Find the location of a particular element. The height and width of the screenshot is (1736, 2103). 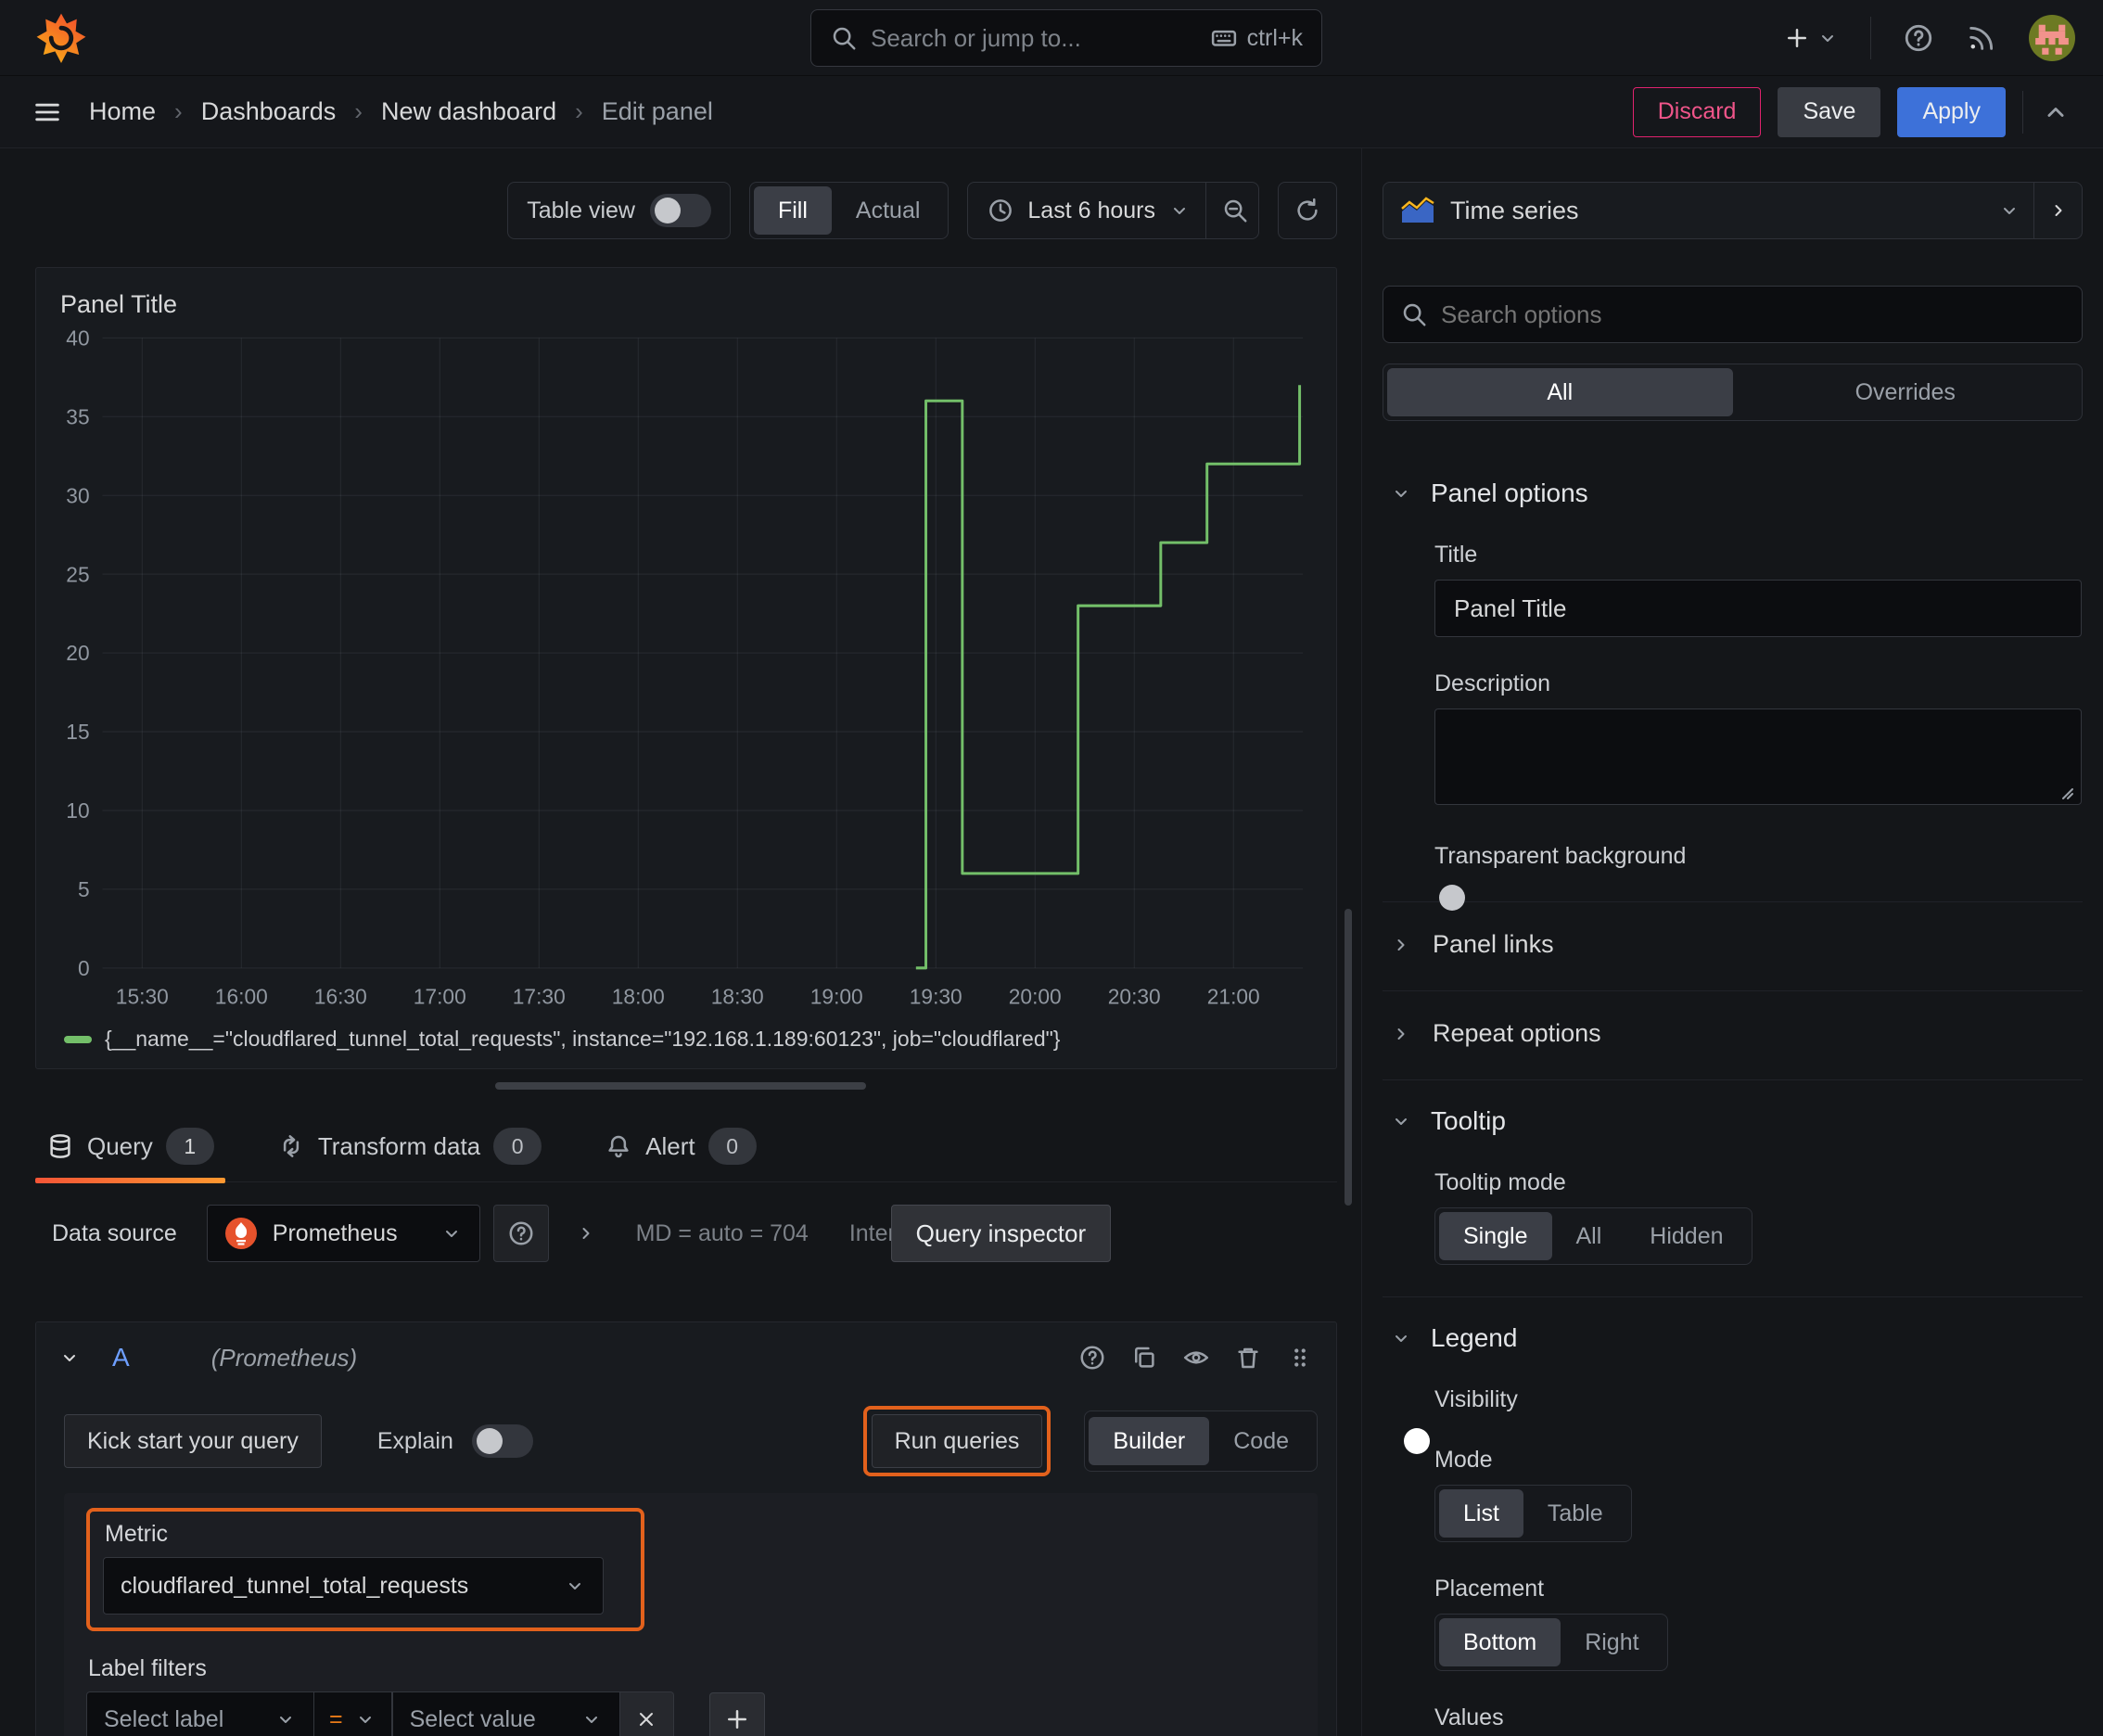

tooltip-all-option: All is located at coordinates (1589, 1236).